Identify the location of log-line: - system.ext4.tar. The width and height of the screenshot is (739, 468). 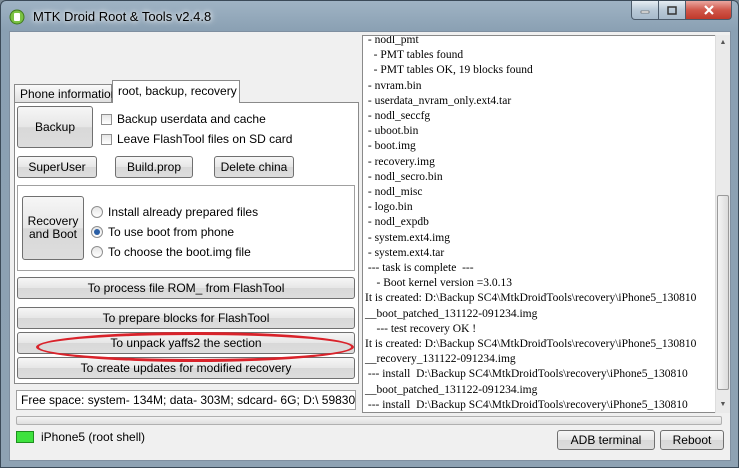
(405, 252).